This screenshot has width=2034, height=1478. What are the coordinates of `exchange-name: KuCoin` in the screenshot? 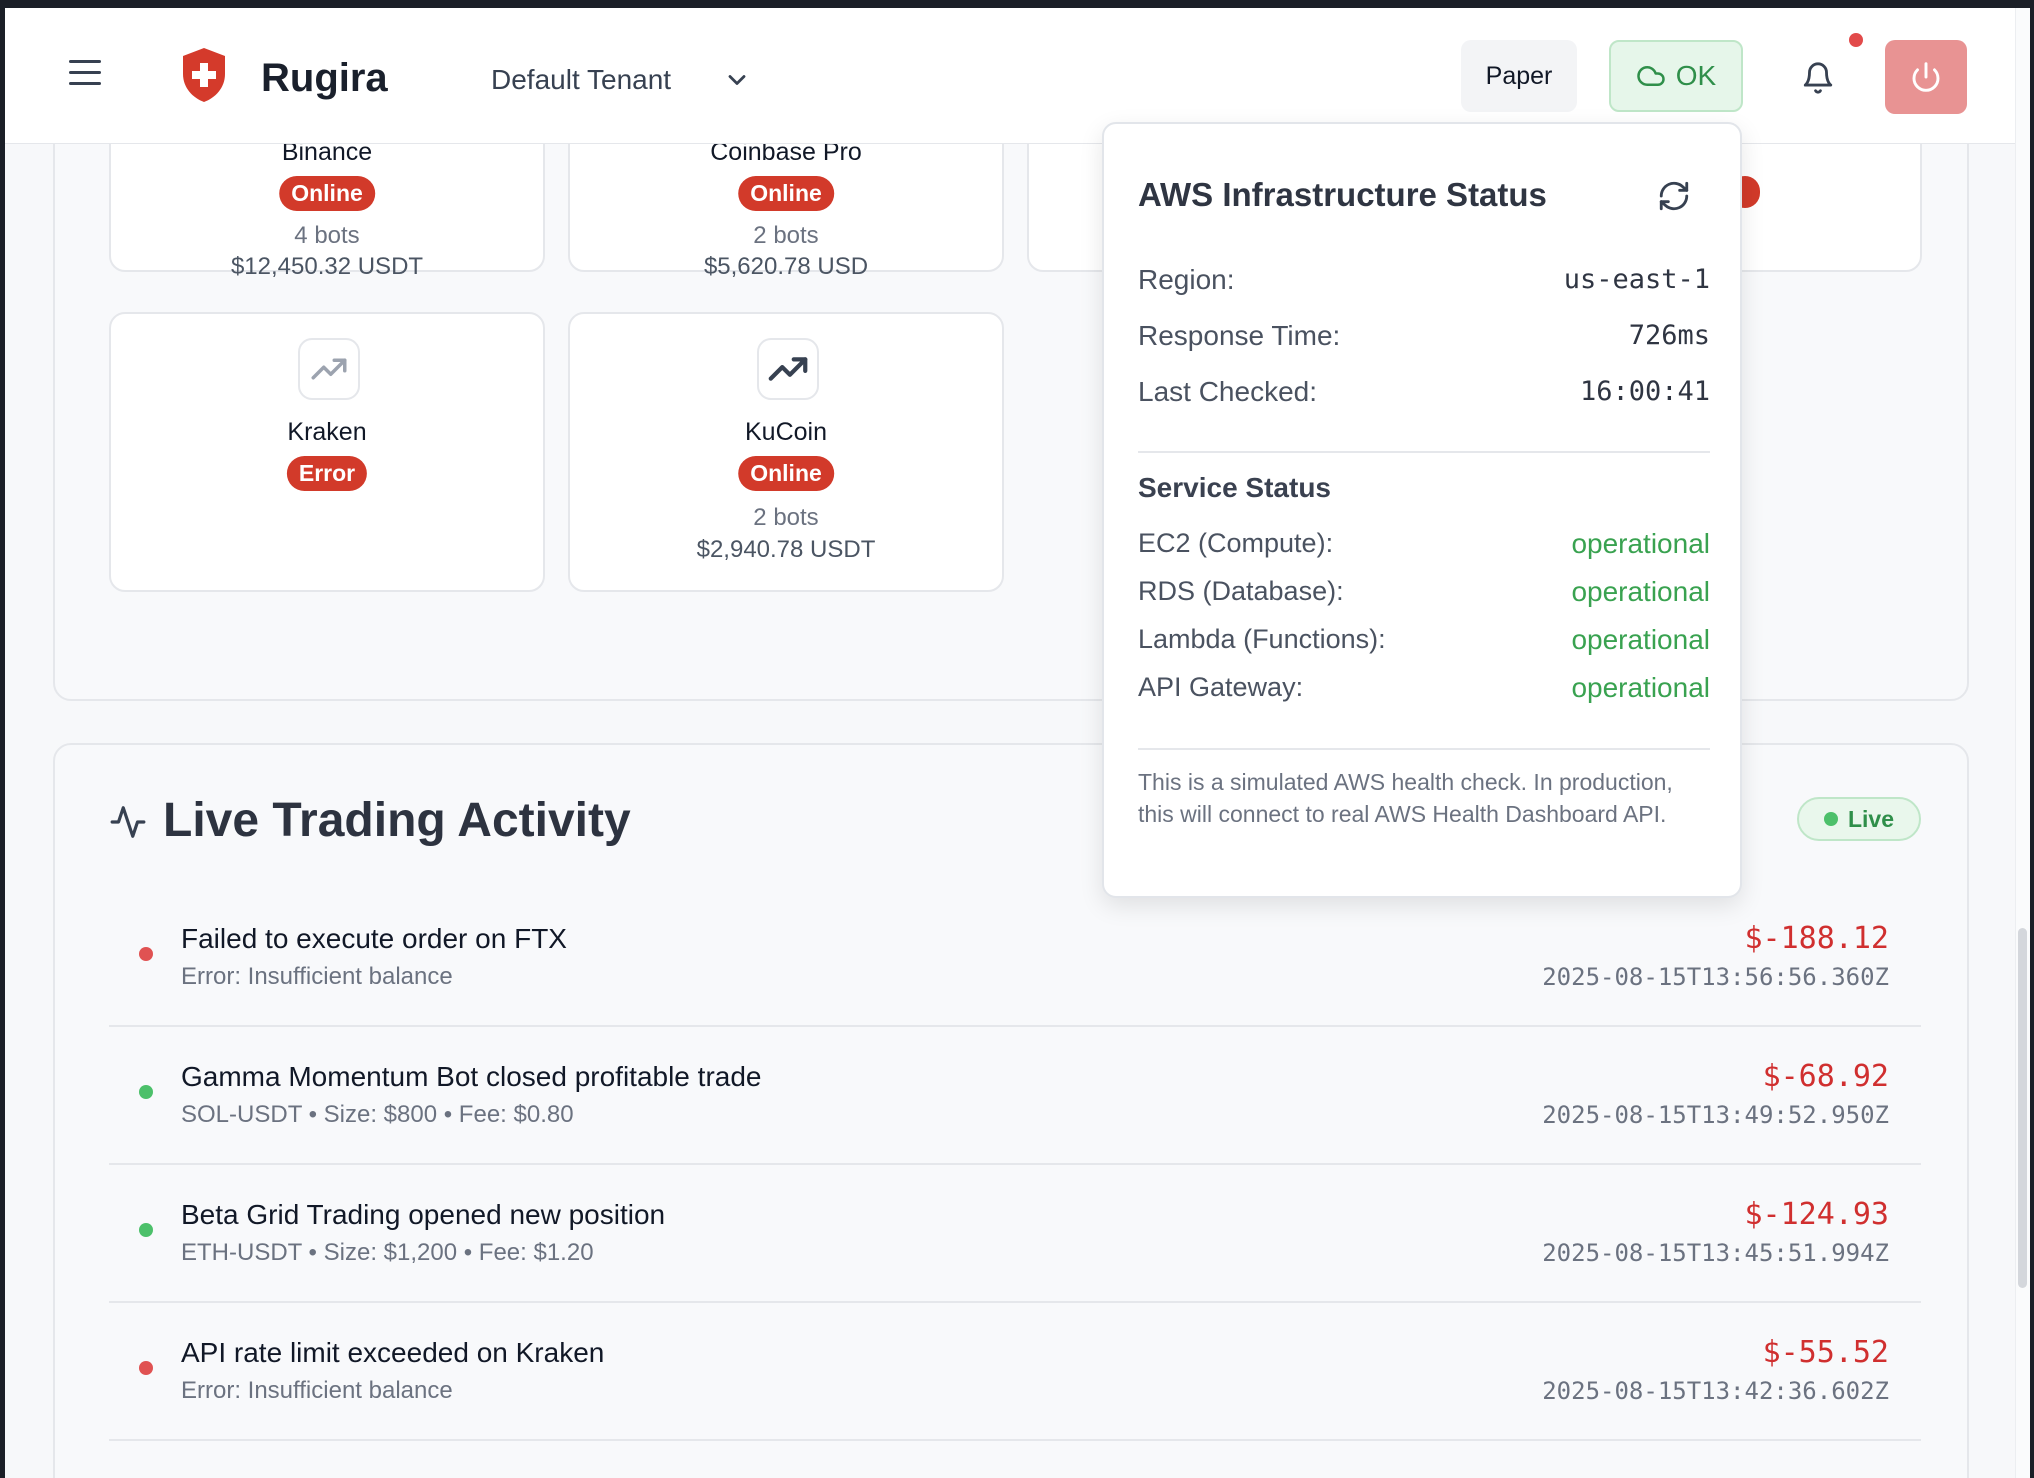 It's located at (786, 432).